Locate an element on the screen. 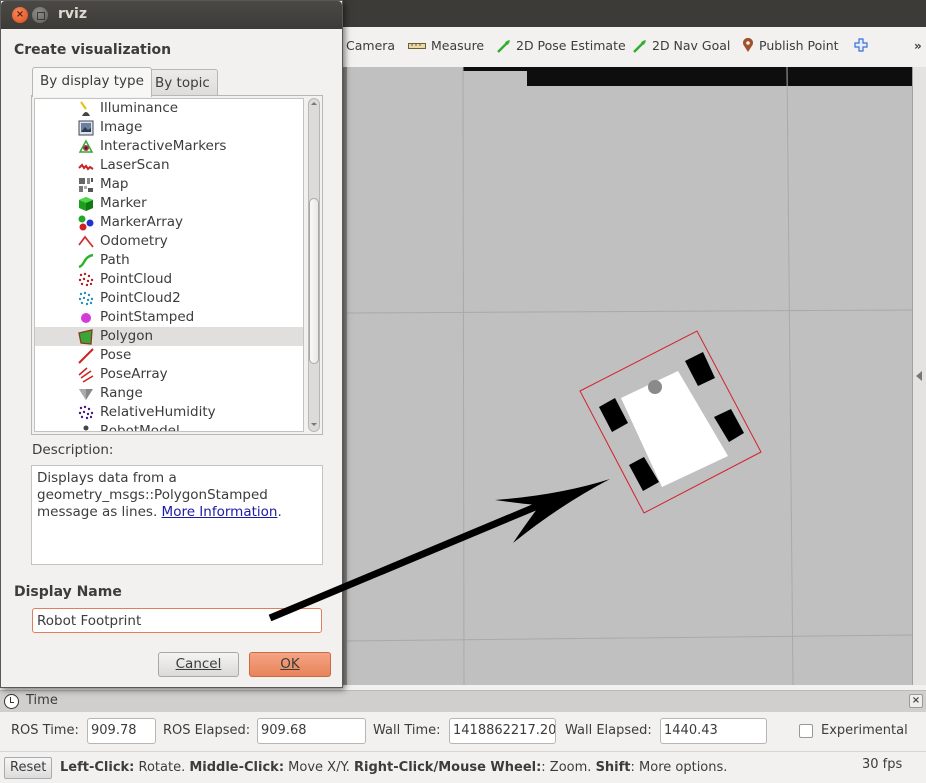 The image size is (926, 783). list-item-interactive-markers: InteractiveMarkers is located at coordinates (169, 146).